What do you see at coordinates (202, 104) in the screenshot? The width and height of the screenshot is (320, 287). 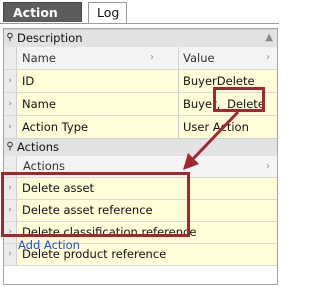 I see `property-value-prefix: Buyer,` at bounding box center [202, 104].